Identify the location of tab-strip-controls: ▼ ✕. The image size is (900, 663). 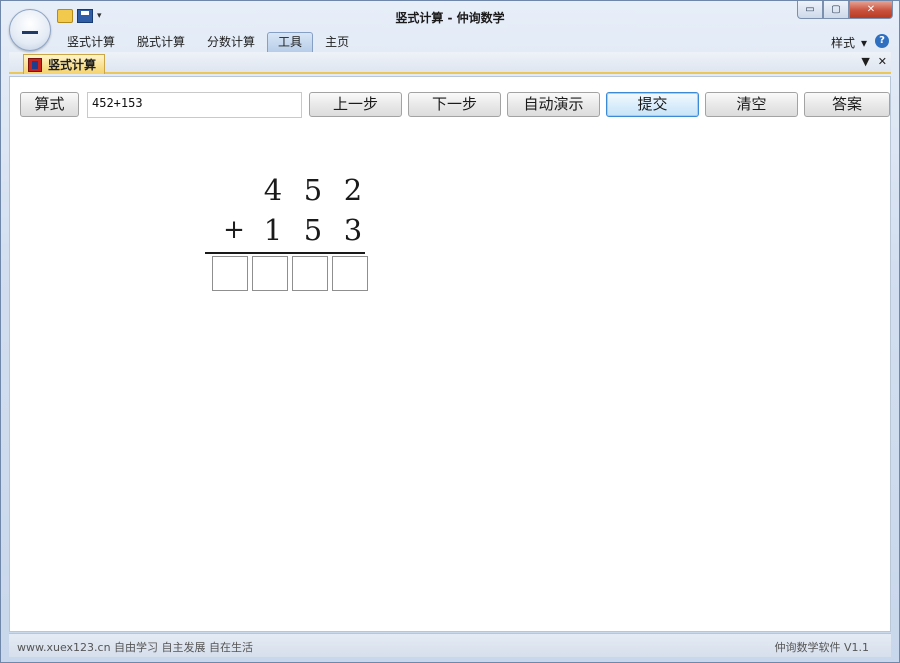
(874, 61).